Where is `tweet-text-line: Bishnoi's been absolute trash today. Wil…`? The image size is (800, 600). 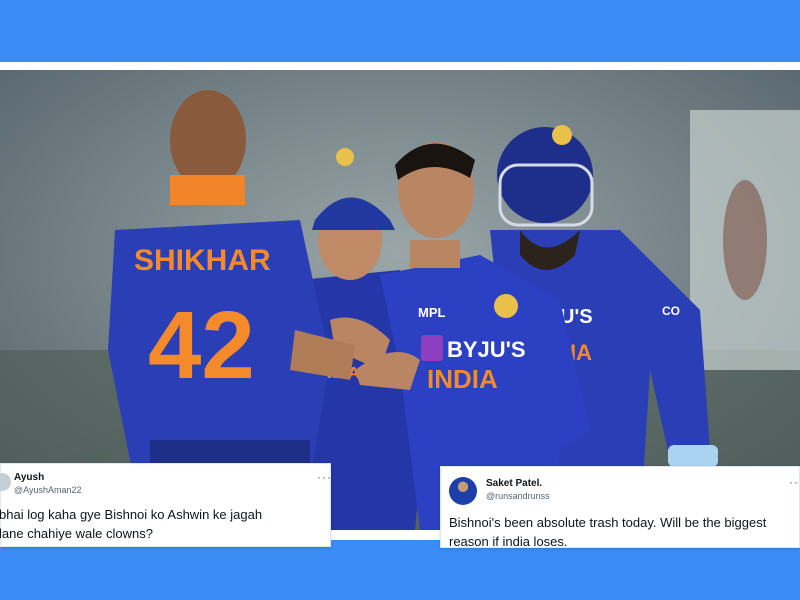 tweet-text-line: Bishnoi's been absolute trash today. Wil… is located at coordinates (608, 522).